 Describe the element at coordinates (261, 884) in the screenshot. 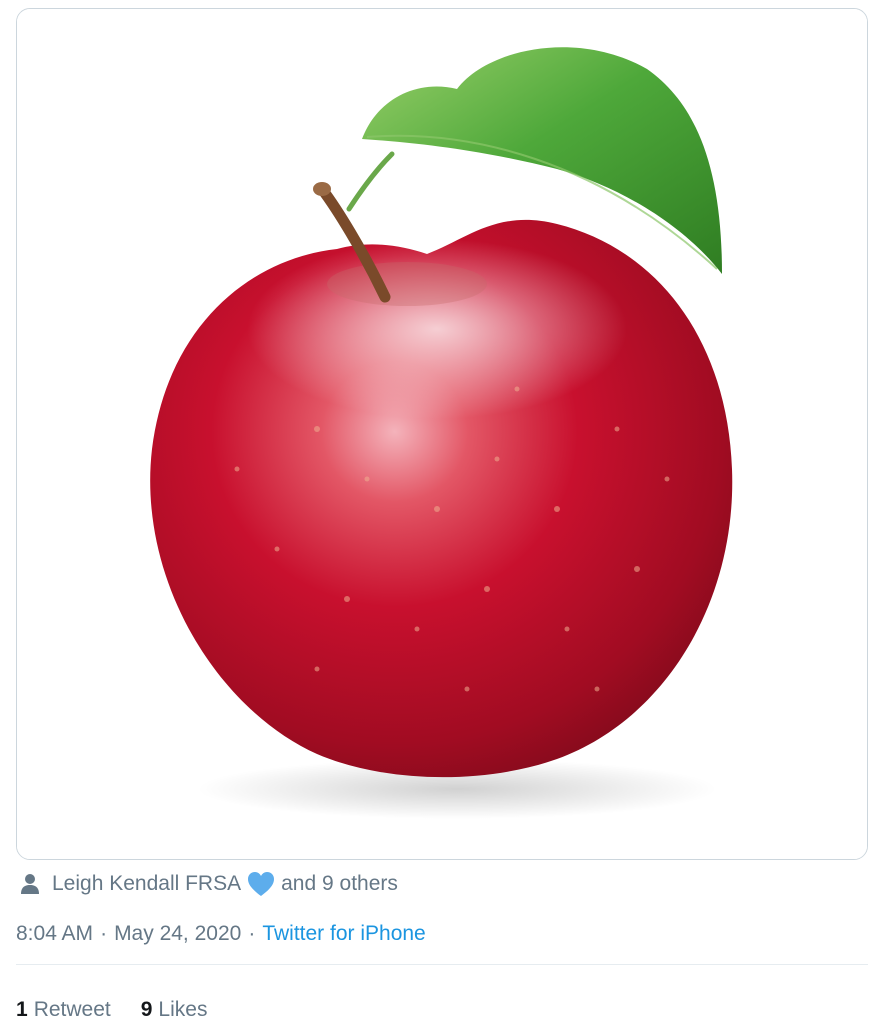

I see `blue-heart-icon` at that location.